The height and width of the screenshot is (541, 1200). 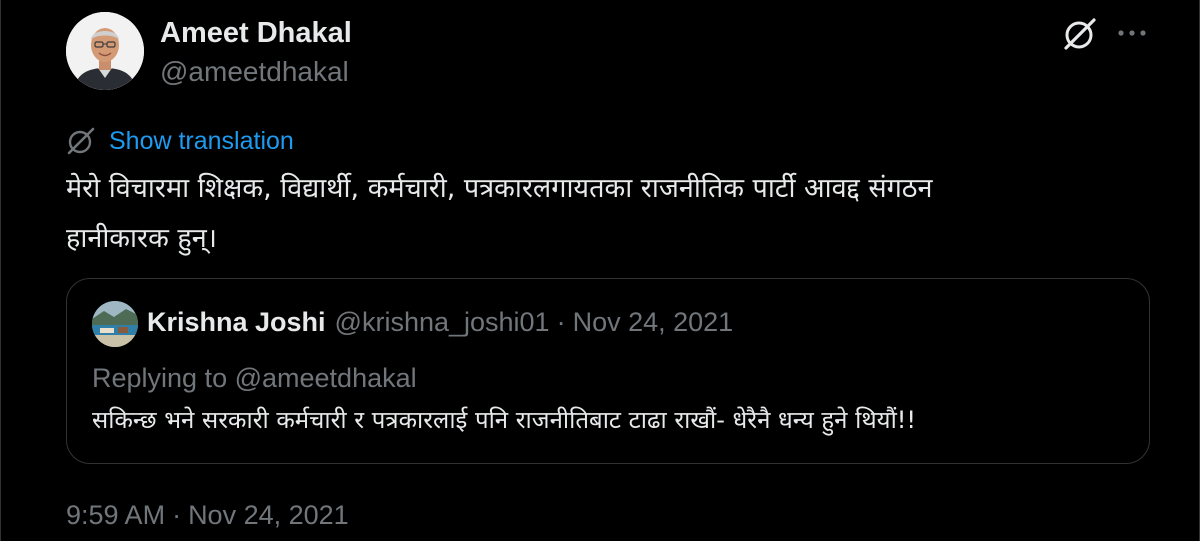 What do you see at coordinates (256, 33) in the screenshot?
I see `author-name: Ameet Dhakal` at bounding box center [256, 33].